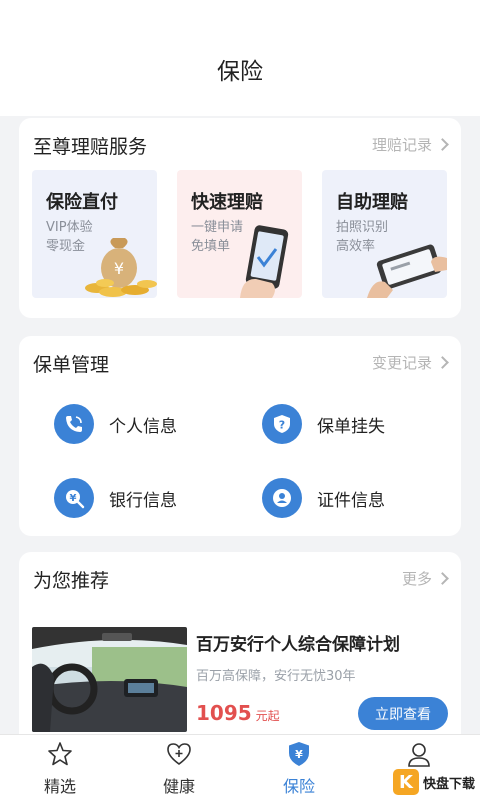 Image resolution: width=480 pixels, height=800 pixels. I want to click on change-record-link: 变更记录, so click(410, 362).